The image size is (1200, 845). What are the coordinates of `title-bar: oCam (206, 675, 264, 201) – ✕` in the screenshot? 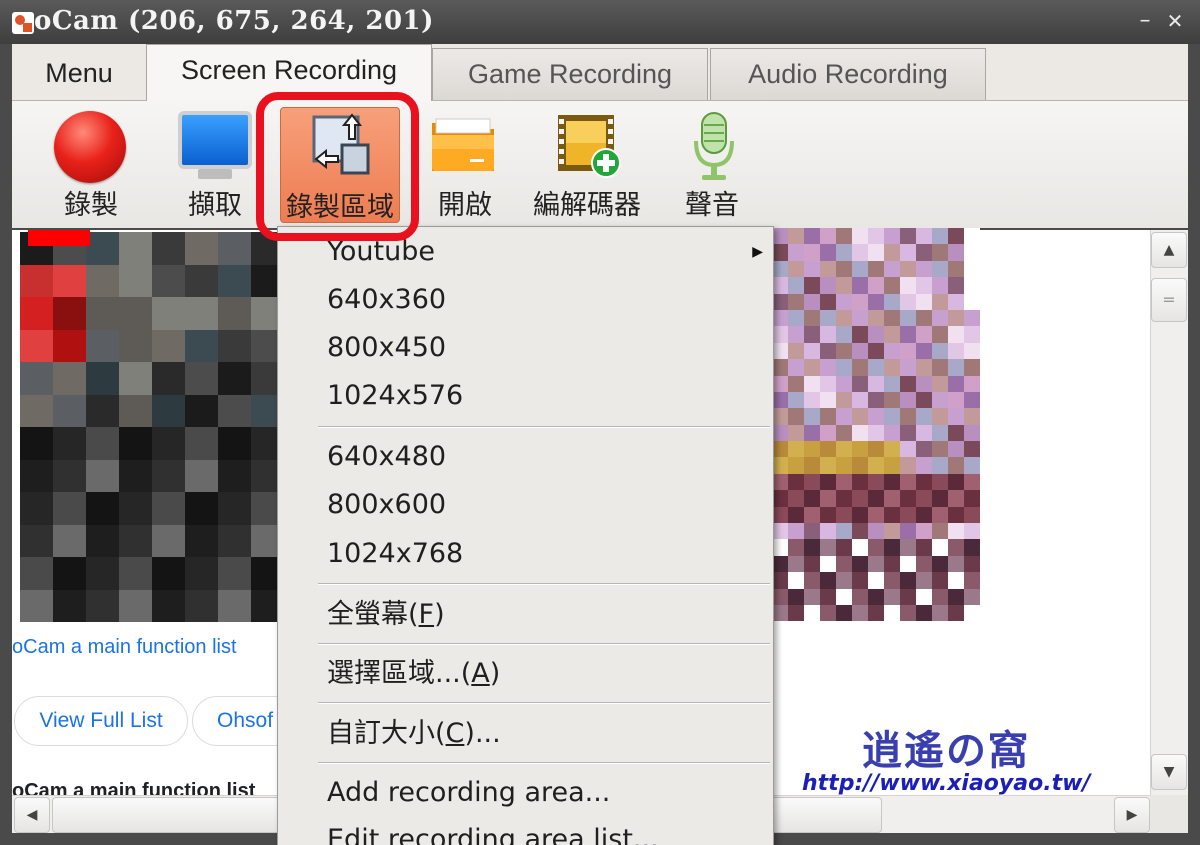 It's located at (600, 22).